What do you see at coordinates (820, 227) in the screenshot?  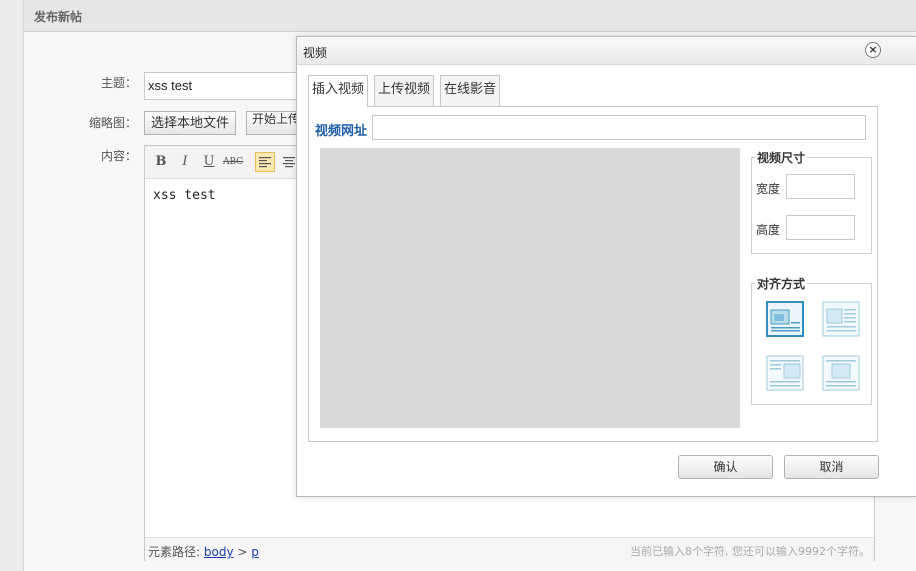 I see `height-input` at bounding box center [820, 227].